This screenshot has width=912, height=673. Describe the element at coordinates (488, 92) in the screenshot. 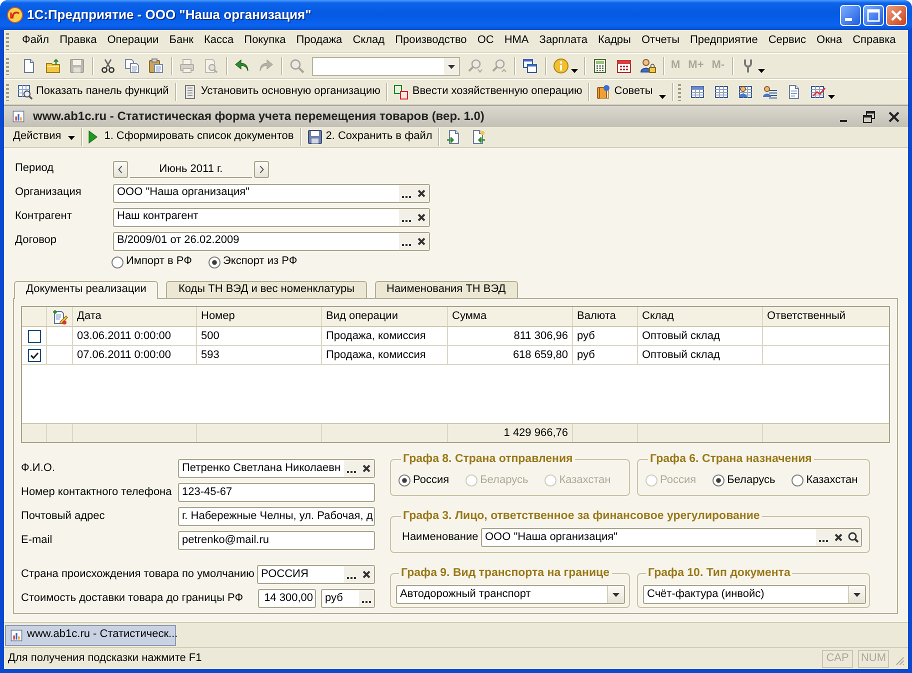

I see `toolbar-button: Ввести хозяйственную операцию` at that location.